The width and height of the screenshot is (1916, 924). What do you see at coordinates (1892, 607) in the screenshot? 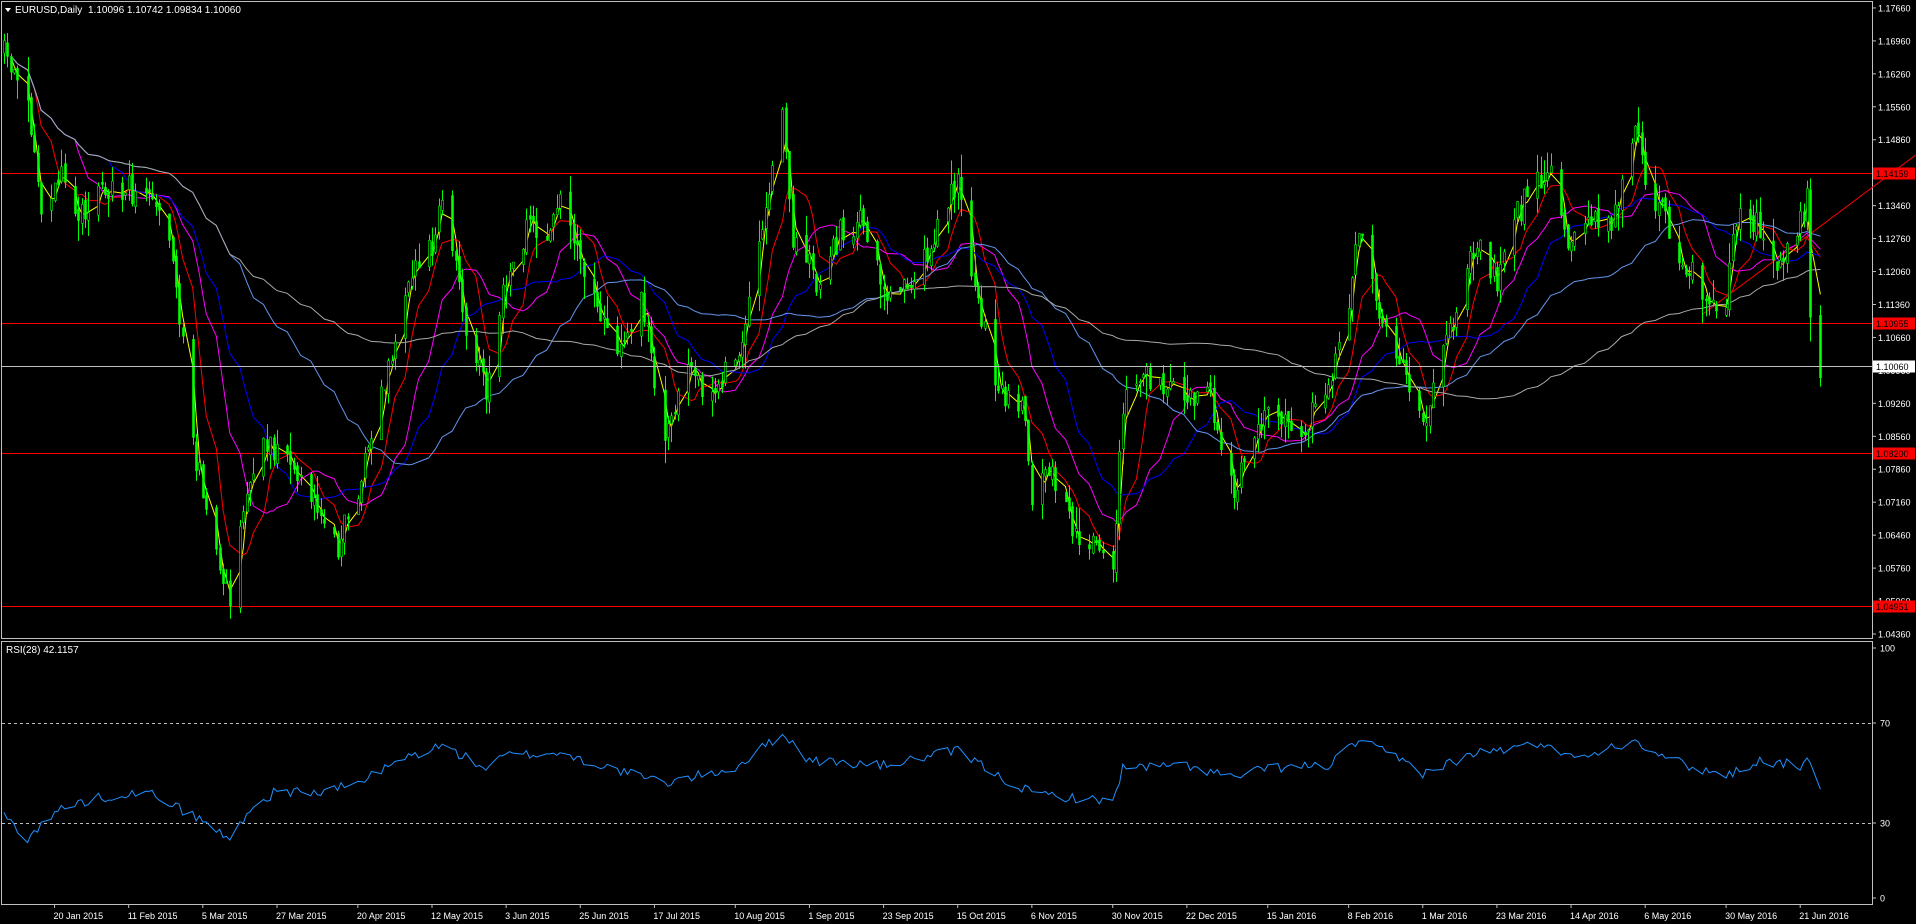
I see `level-price-label: 1.04951` at bounding box center [1892, 607].